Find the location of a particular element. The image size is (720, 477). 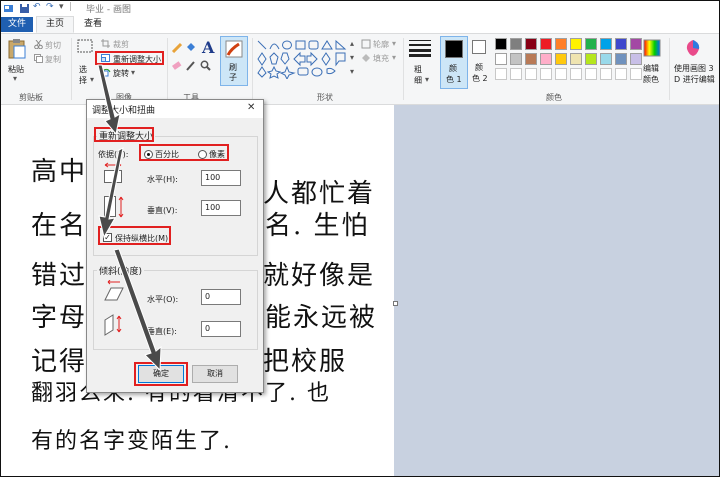

dialog-title-bar: 调整大小和扭曲 ✕ is located at coordinates (175, 109).